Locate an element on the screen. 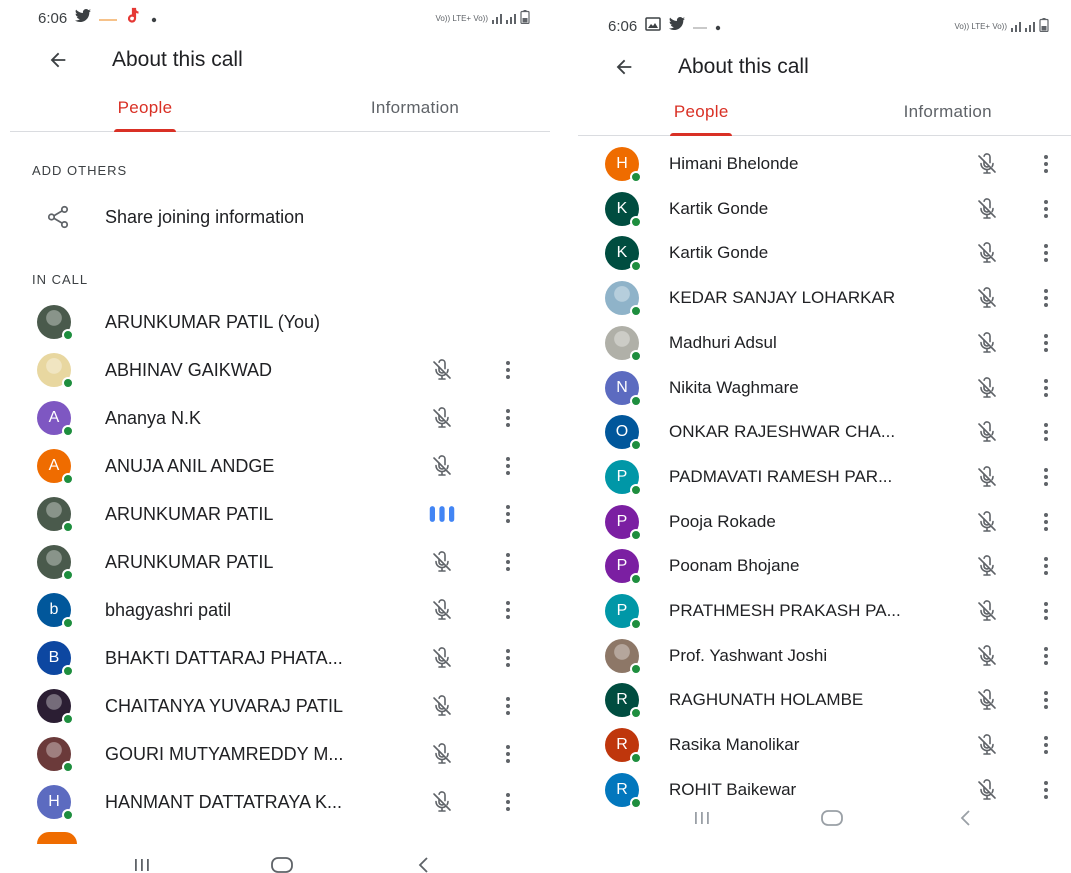  avatar-initial: K is located at coordinates (622, 253).